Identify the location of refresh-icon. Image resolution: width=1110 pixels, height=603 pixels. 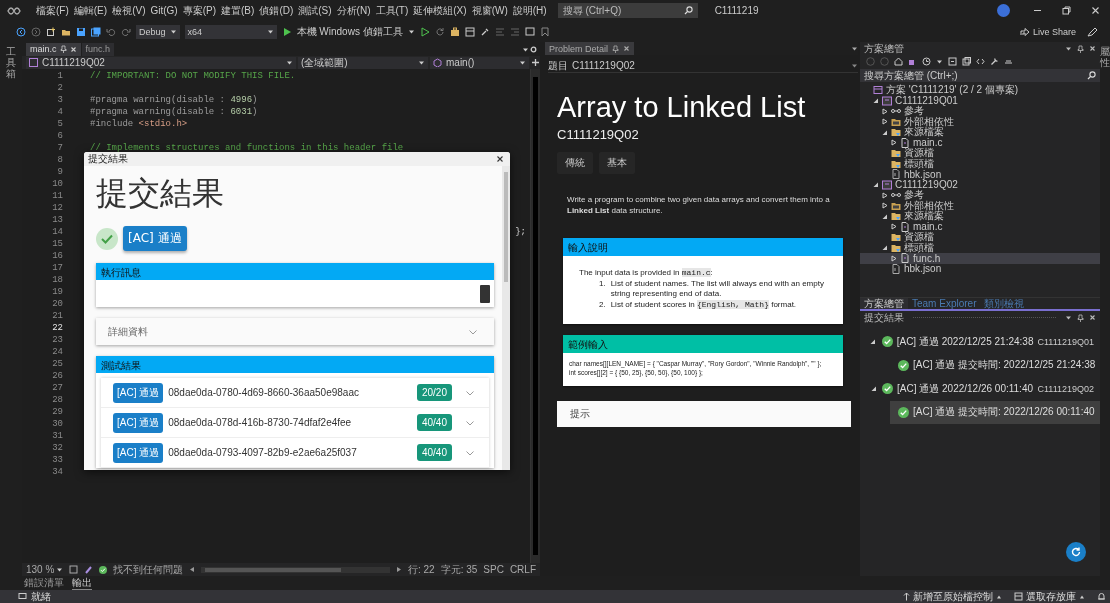
(439, 31).